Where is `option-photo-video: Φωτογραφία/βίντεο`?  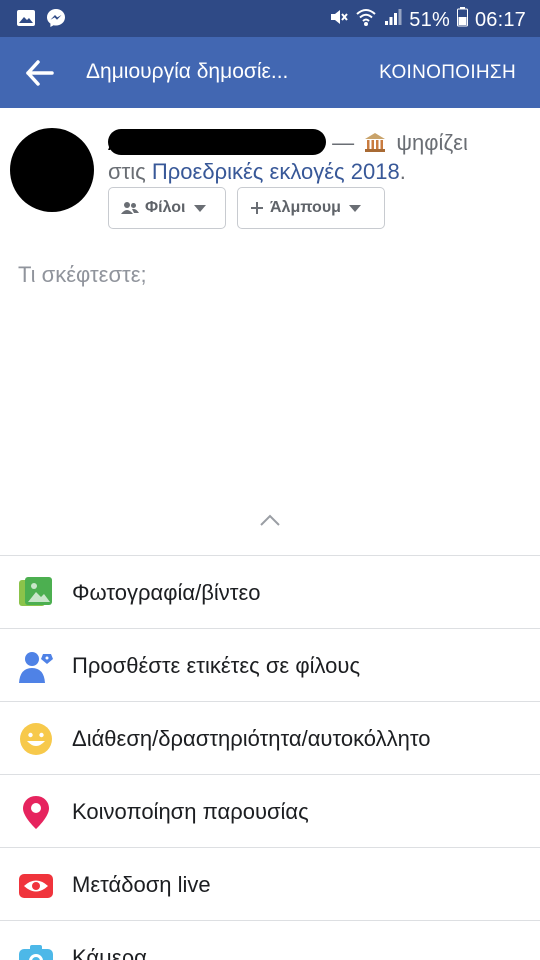
option-photo-video: Φωτογραφία/βίντεο is located at coordinates (270, 591).